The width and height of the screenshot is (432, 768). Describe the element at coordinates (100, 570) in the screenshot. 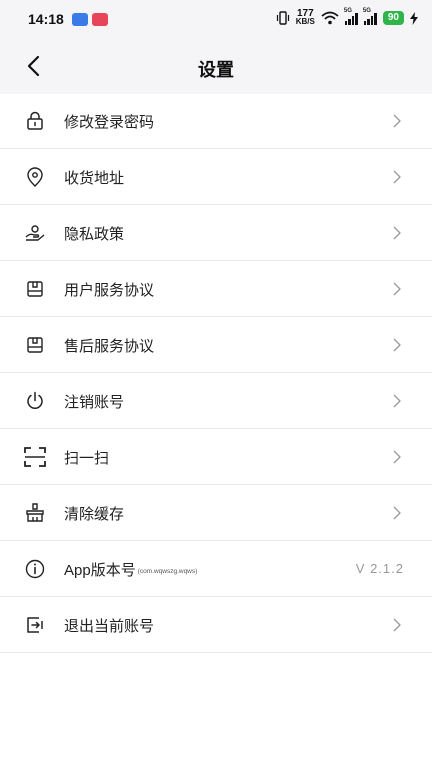

I see `app-version-label: App版本号` at that location.